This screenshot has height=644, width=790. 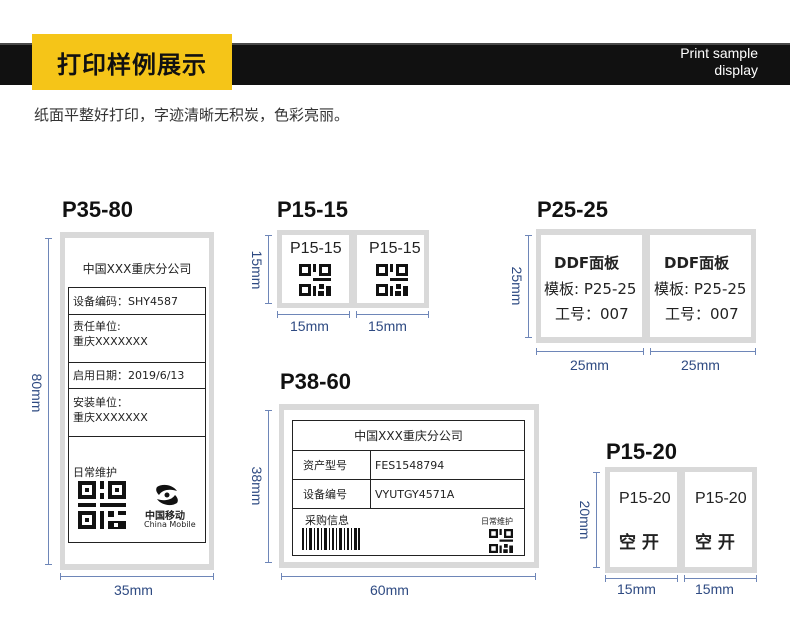 I want to click on install-label: 安装单位：, so click(x=100, y=402).